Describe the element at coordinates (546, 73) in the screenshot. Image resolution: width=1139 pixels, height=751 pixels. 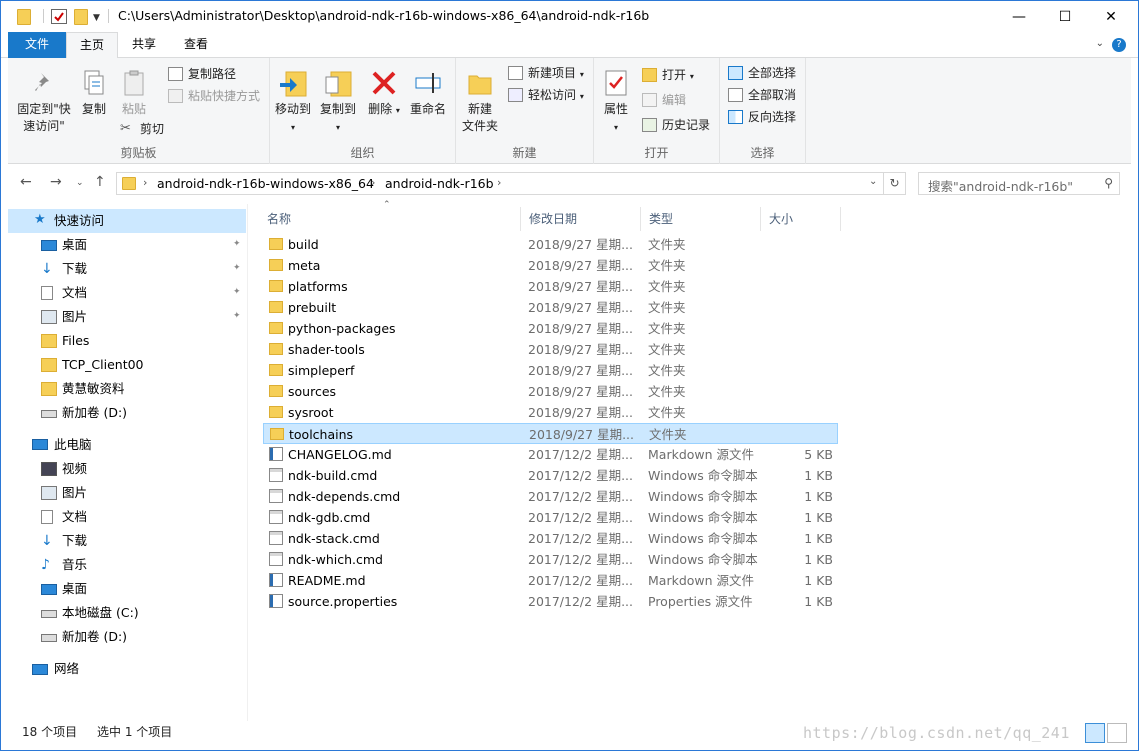
I see `new-item-button: 新建项目 ▾` at that location.